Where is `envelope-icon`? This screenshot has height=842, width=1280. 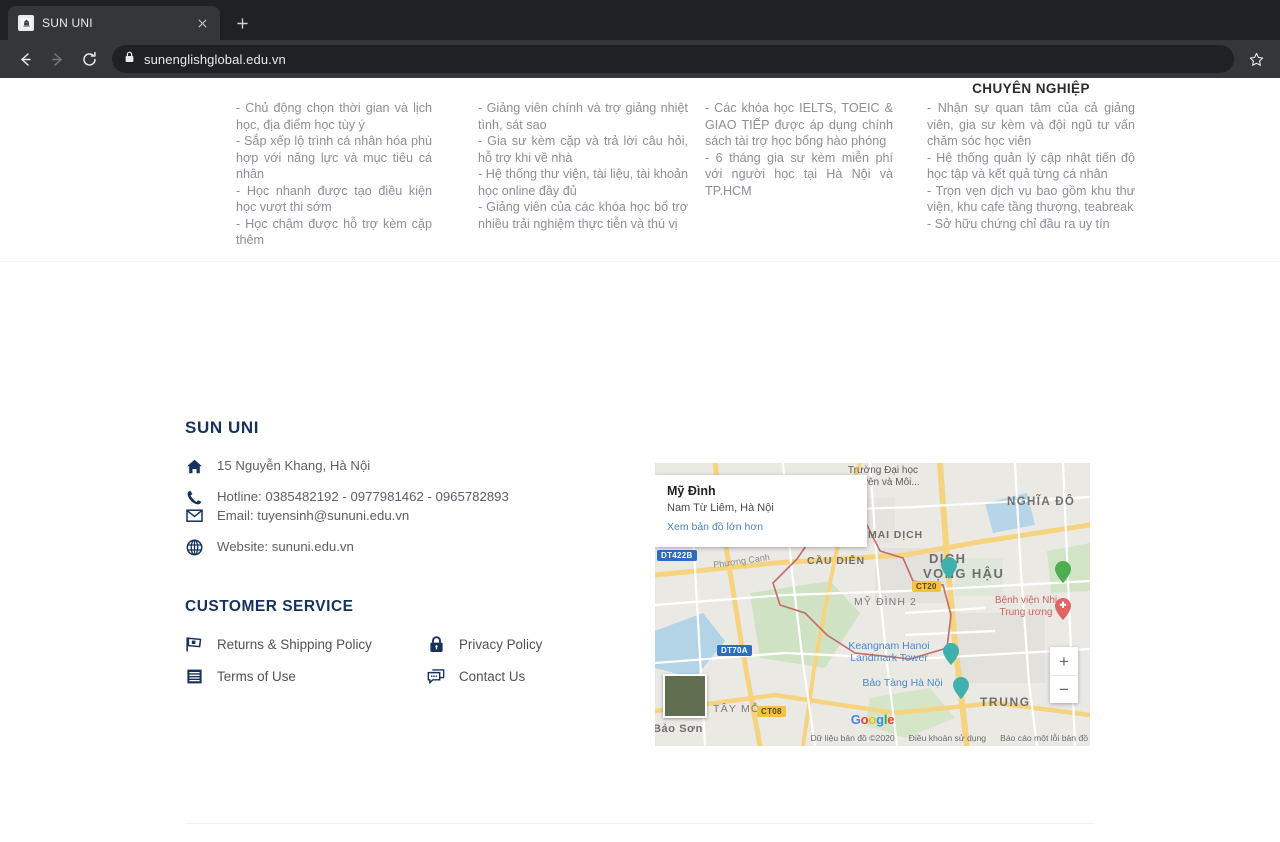 envelope-icon is located at coordinates (194, 515).